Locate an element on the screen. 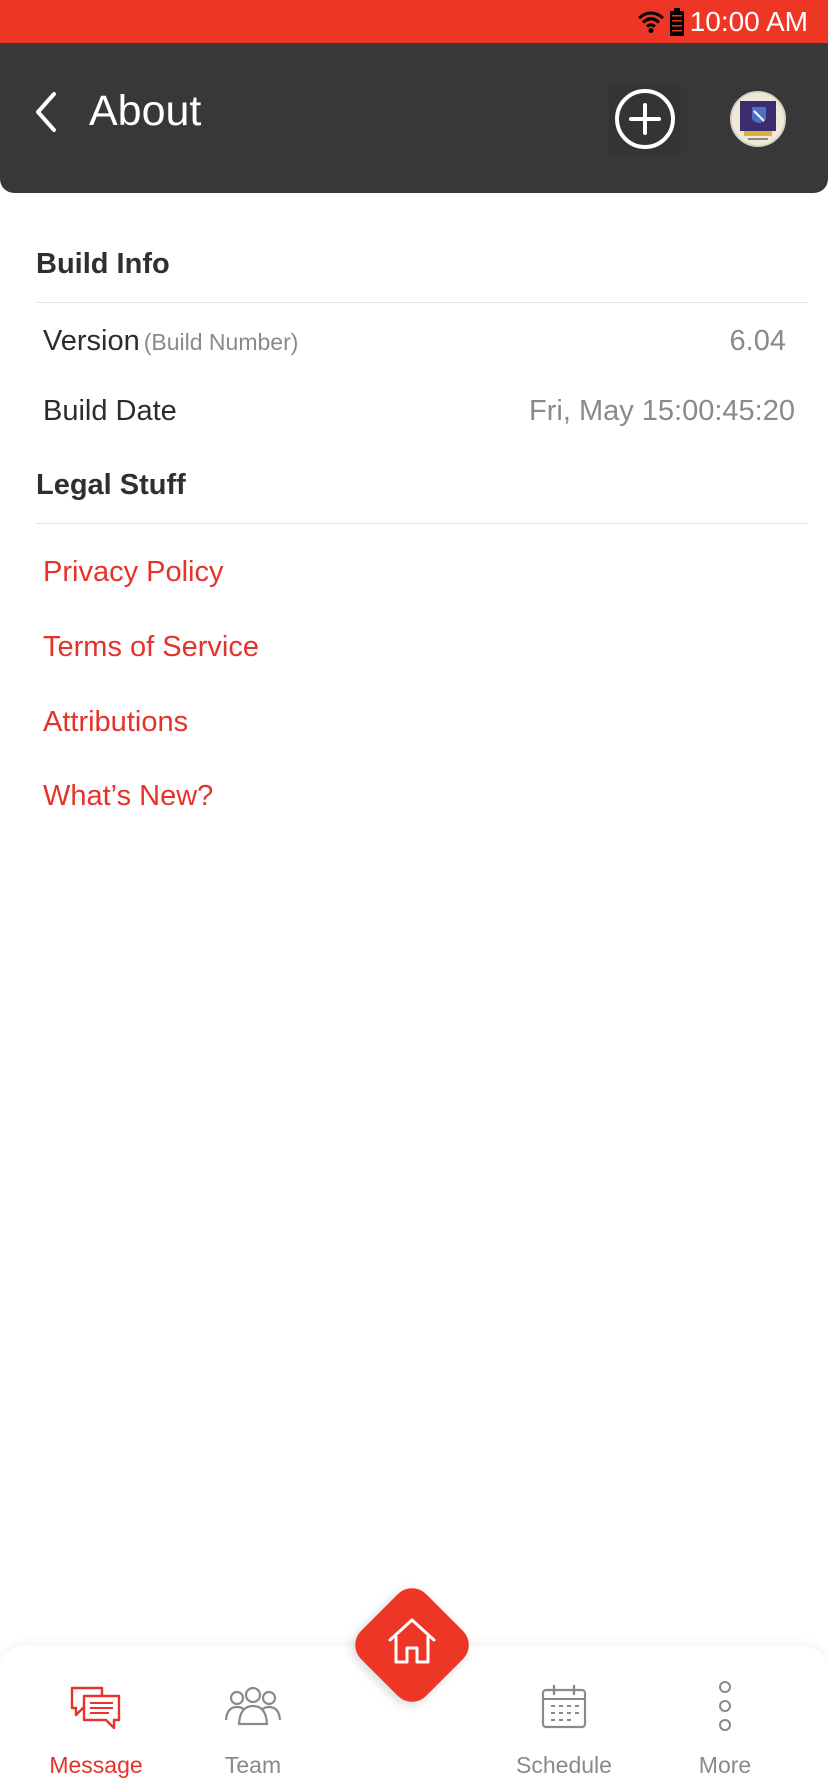  back-button is located at coordinates (50, 112).